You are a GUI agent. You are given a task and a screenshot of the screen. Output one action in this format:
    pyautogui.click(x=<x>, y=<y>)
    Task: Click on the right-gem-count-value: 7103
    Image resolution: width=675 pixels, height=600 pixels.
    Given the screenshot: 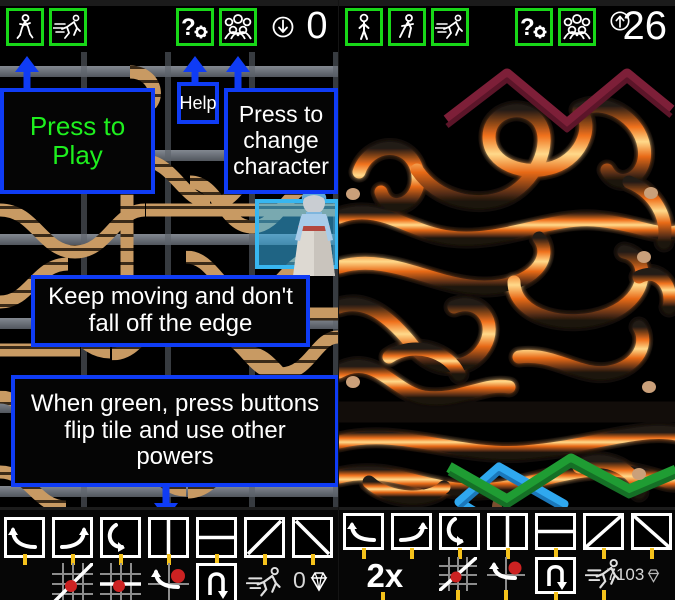 What is the action you would take?
    pyautogui.click(x=625, y=574)
    